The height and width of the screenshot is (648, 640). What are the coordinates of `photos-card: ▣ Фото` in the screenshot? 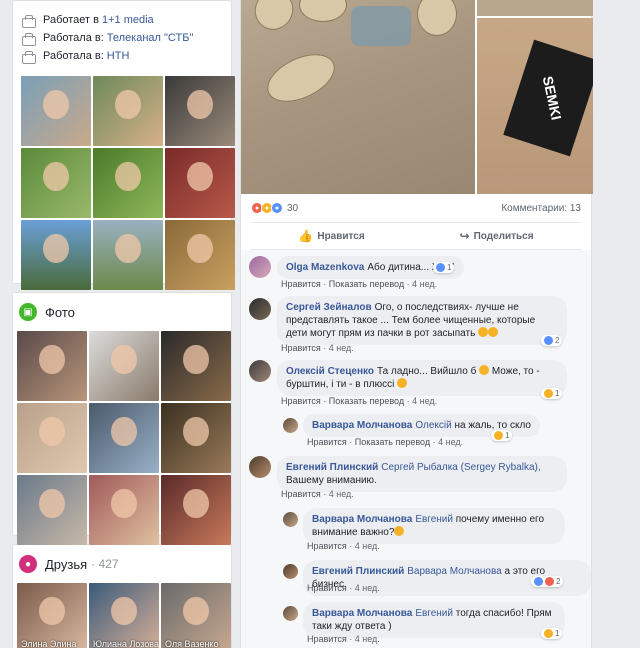 It's located at (122, 418).